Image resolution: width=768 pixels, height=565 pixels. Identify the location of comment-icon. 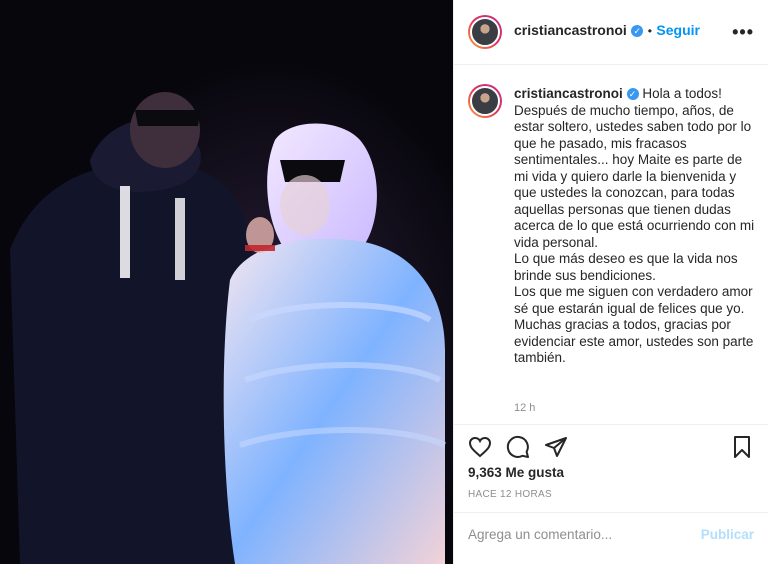
(518, 447).